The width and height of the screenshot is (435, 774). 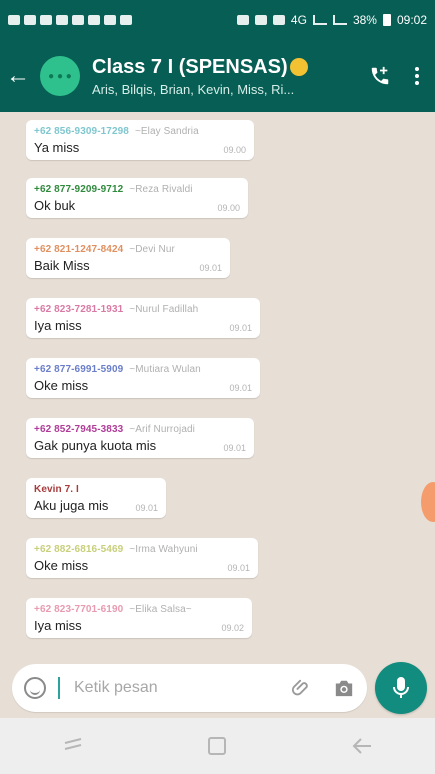 I want to click on microphone-icon, so click(x=401, y=688).